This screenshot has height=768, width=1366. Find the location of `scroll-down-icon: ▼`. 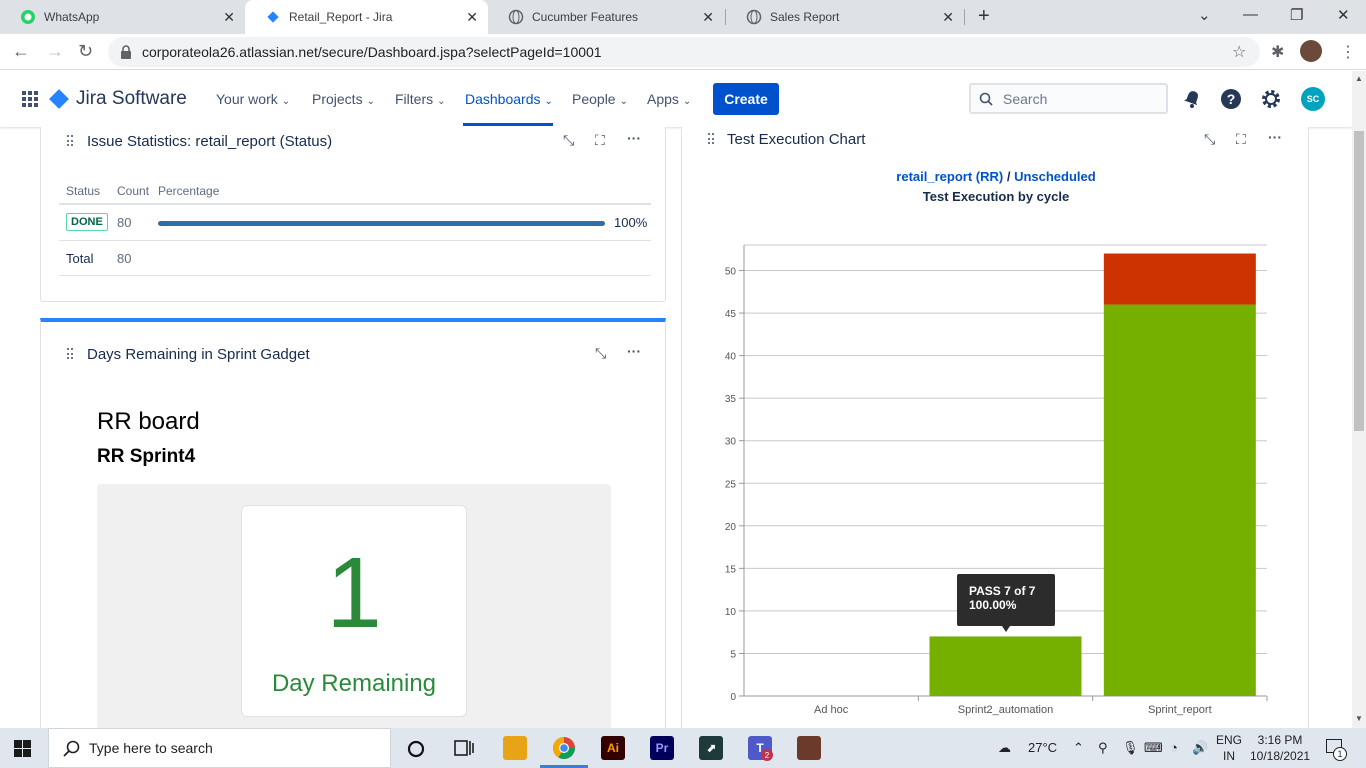

scroll-down-icon: ▼ is located at coordinates (1359, 718).